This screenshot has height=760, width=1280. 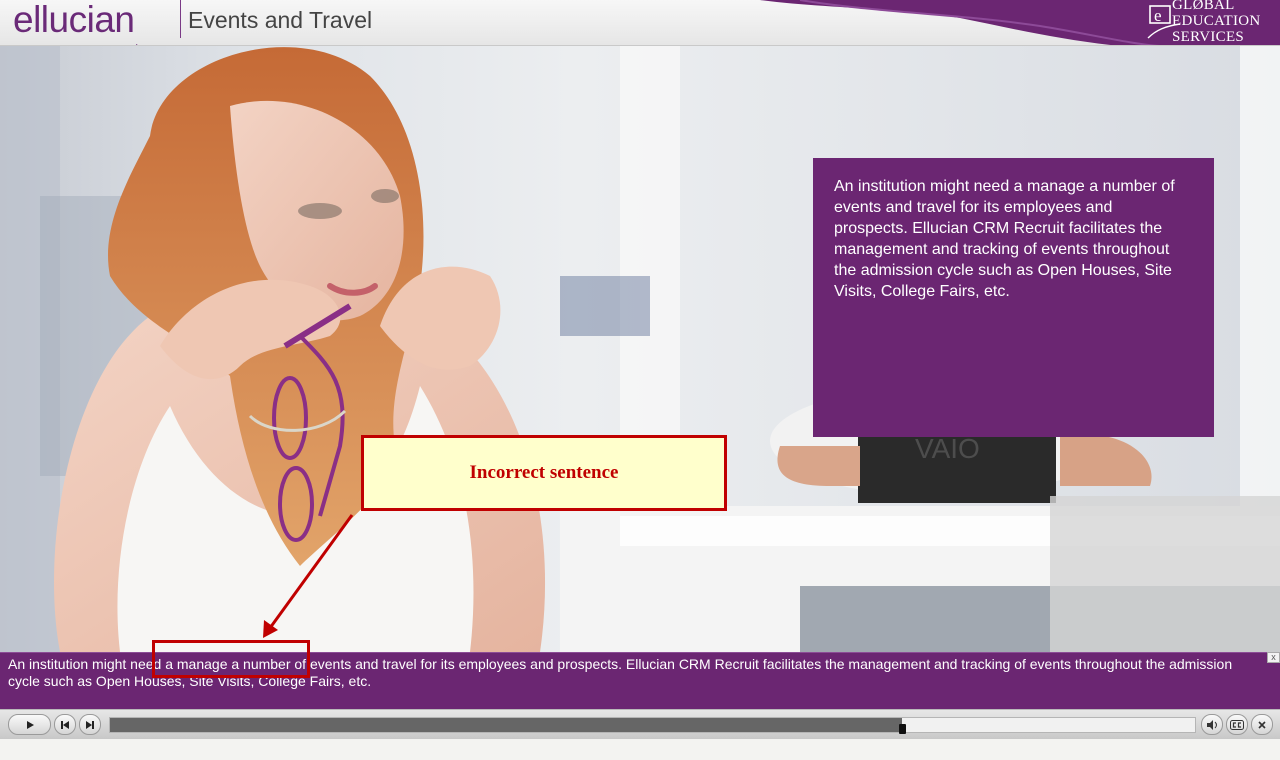 I want to click on annotation-label: Incorrect sentence, so click(x=544, y=472).